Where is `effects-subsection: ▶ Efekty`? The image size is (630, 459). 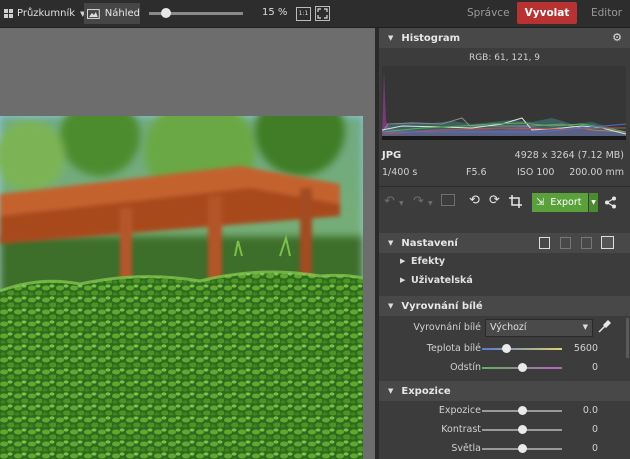 effects-subsection: ▶ Efekty is located at coordinates (504, 263).